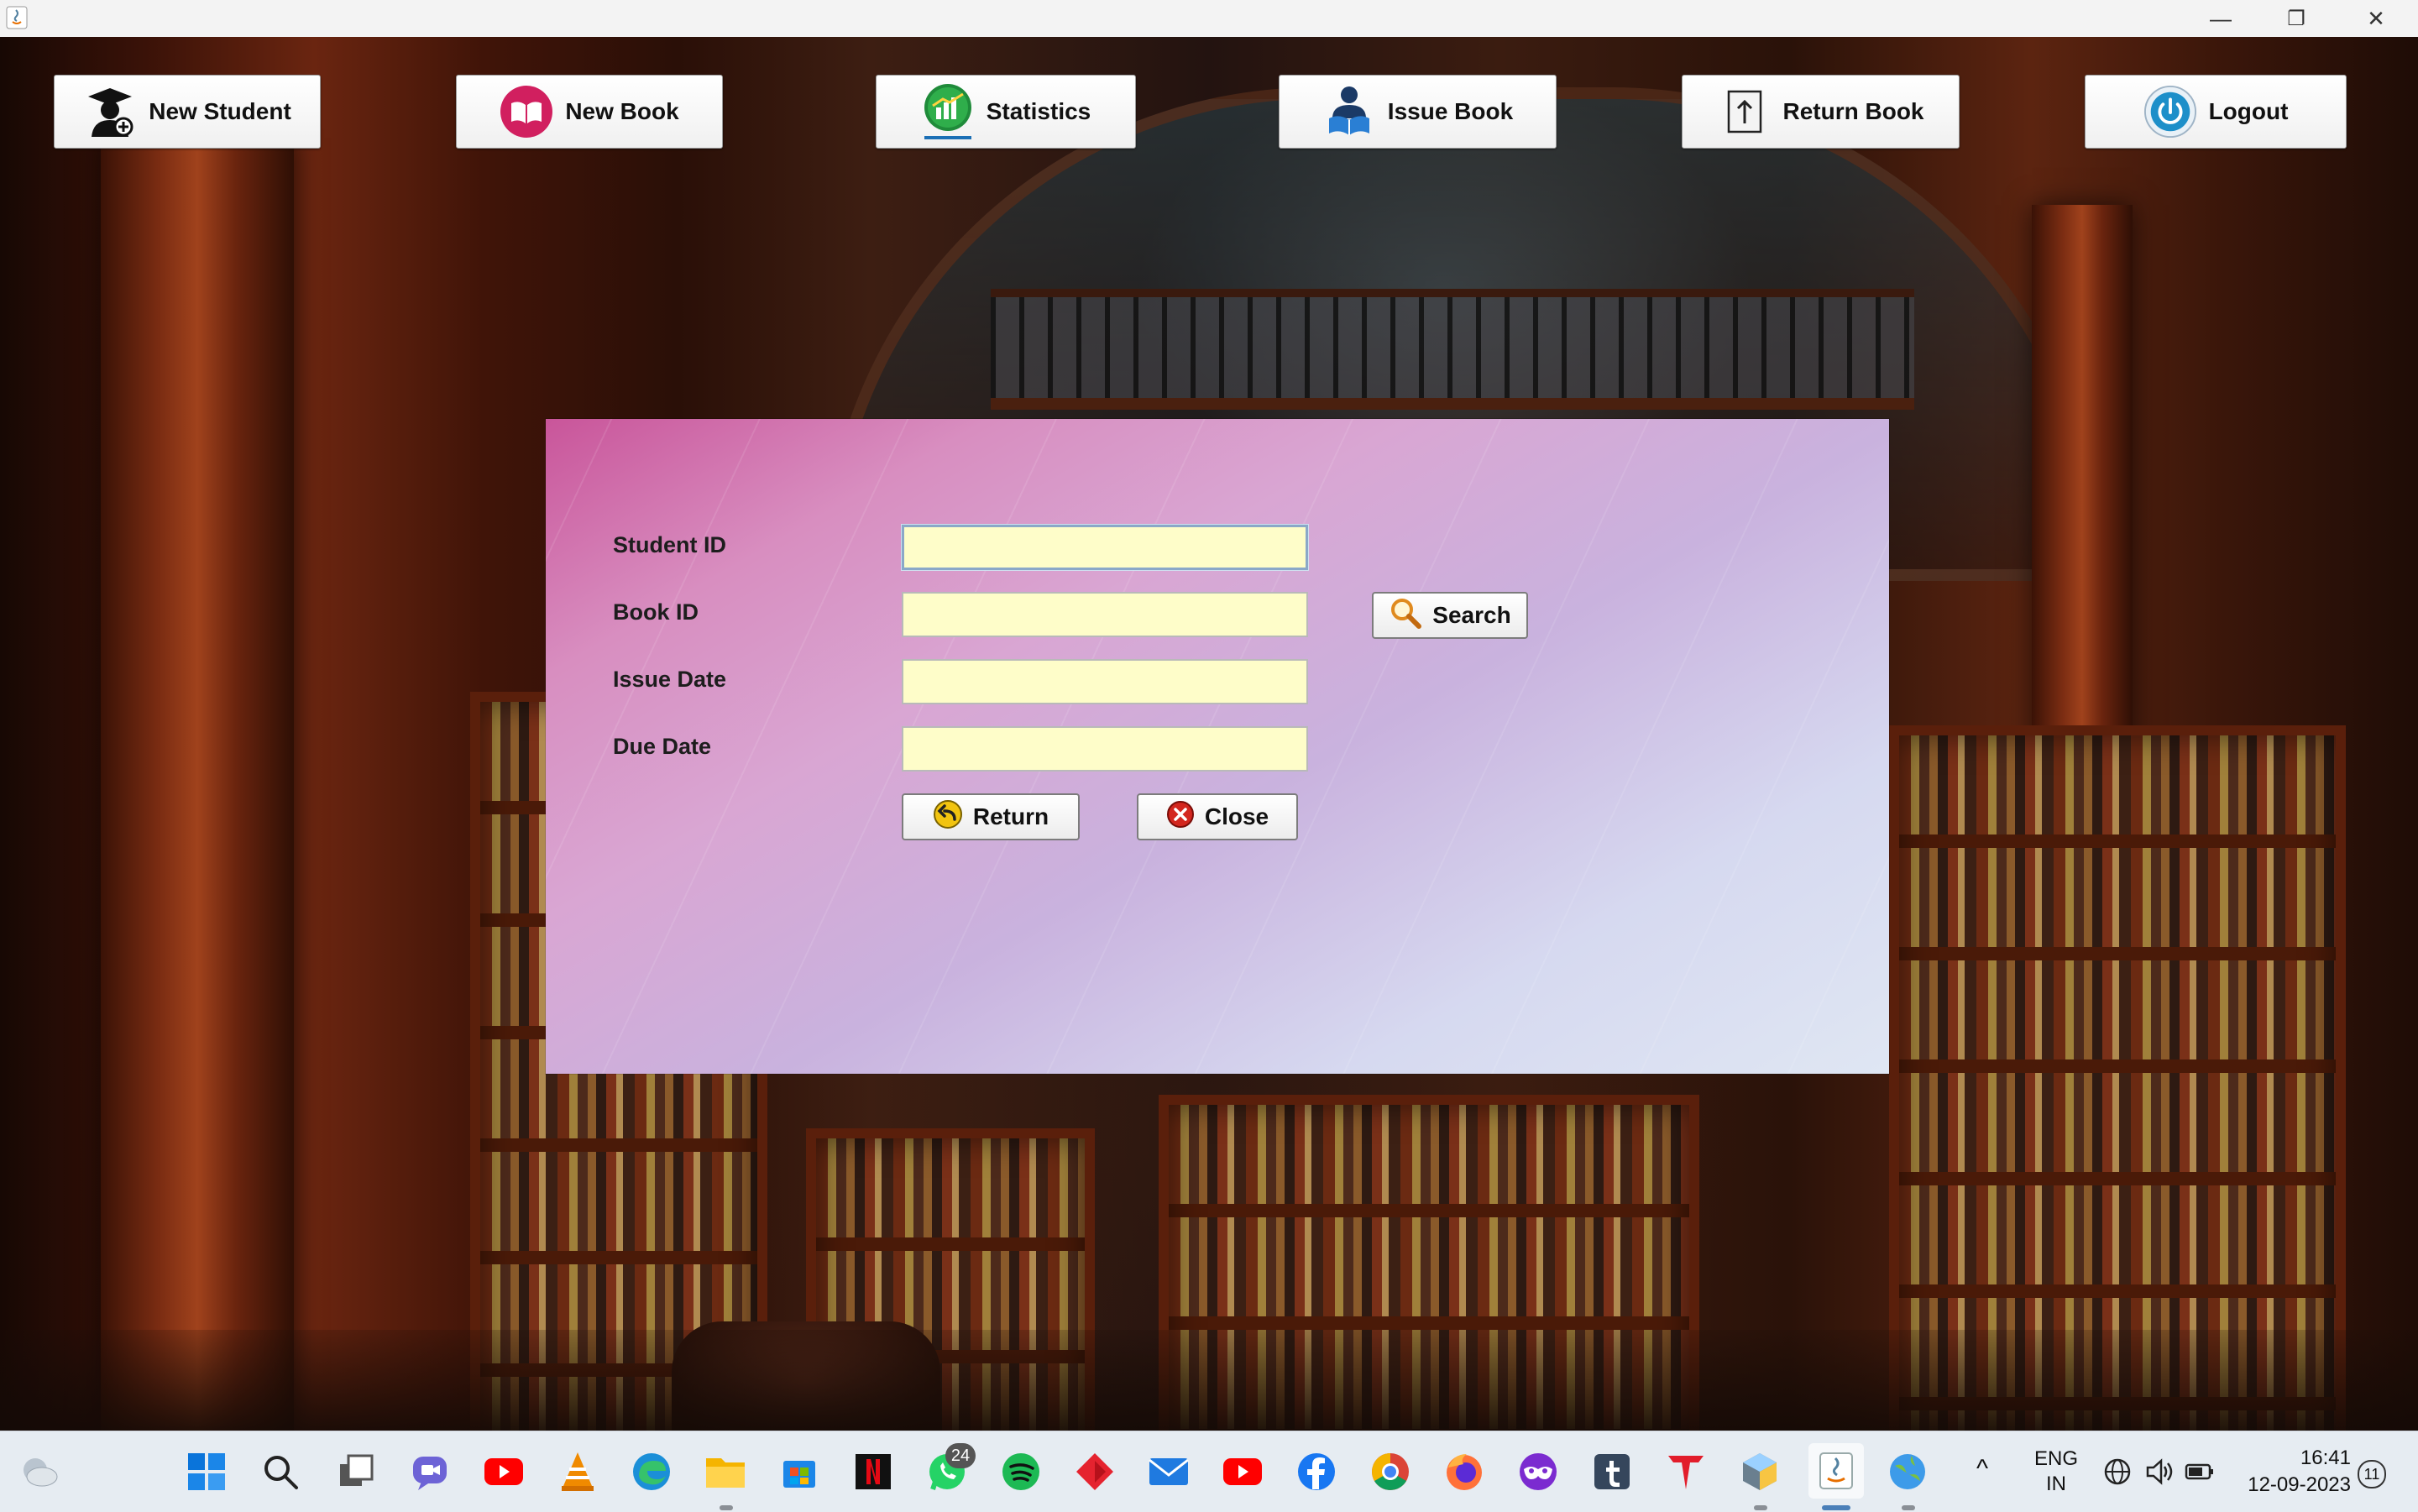  What do you see at coordinates (2170, 112) in the screenshot?
I see `power-icon` at bounding box center [2170, 112].